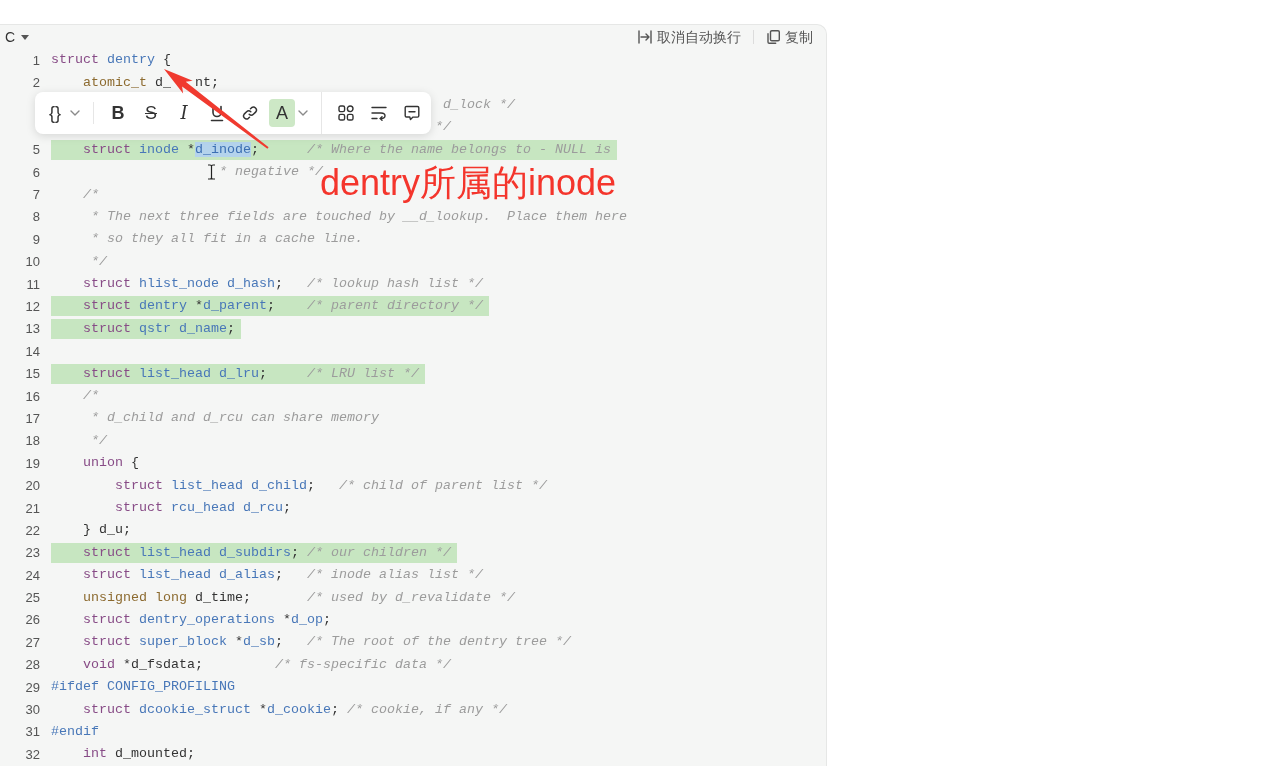 The width and height of the screenshot is (1261, 766). I want to click on line-number: 13, so click(32, 329).